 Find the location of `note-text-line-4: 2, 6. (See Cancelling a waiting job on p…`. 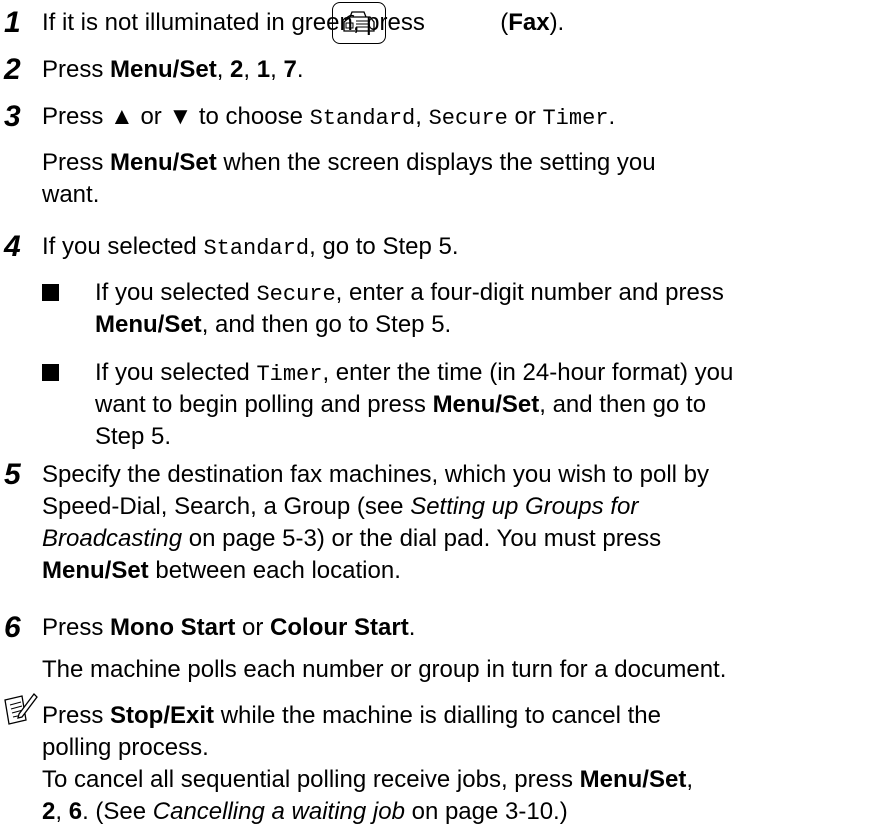

note-text-line-4: 2, 6. (See Cancelling a waiting job on p… is located at coordinates (305, 811).